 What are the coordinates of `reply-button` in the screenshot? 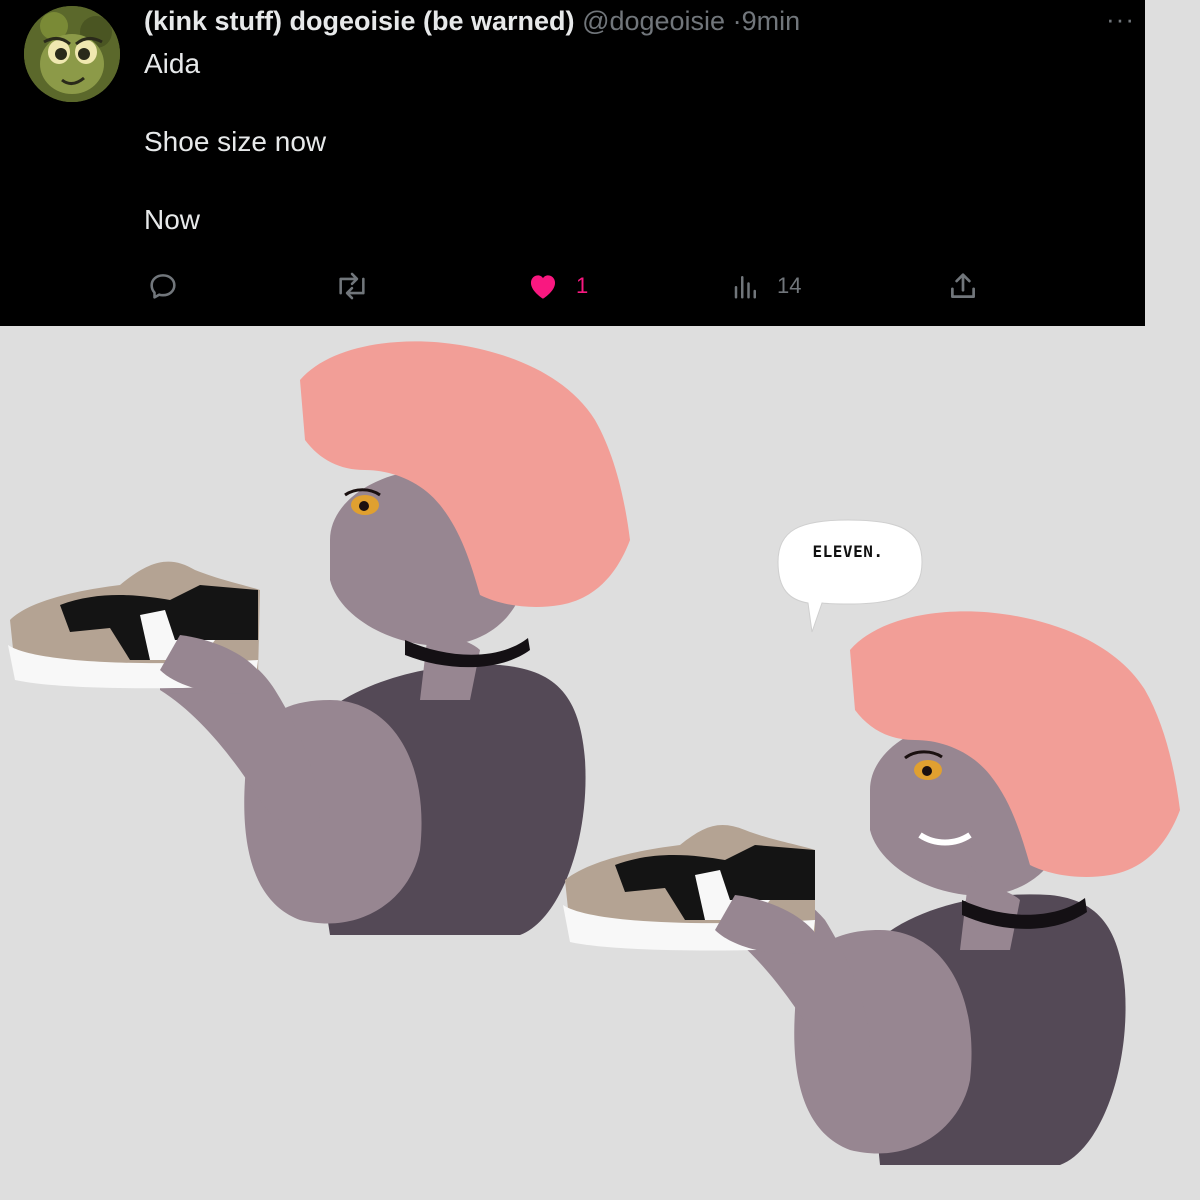 It's located at (163, 286).